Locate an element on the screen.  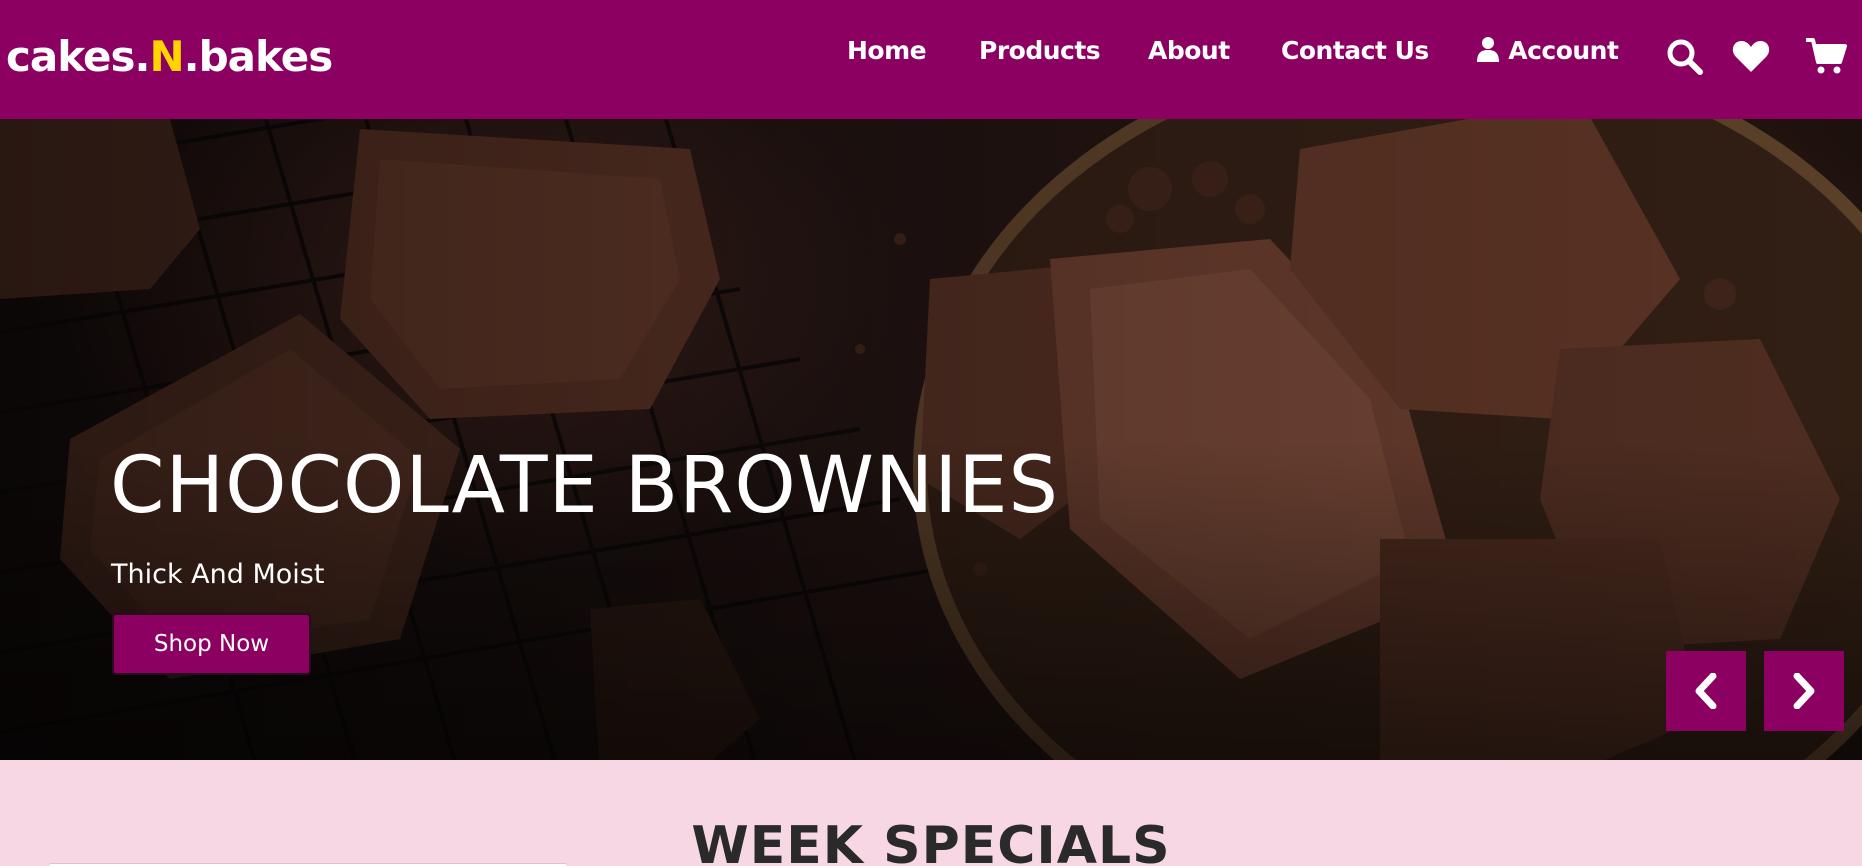
chevron-right-icon is located at coordinates (1804, 691).